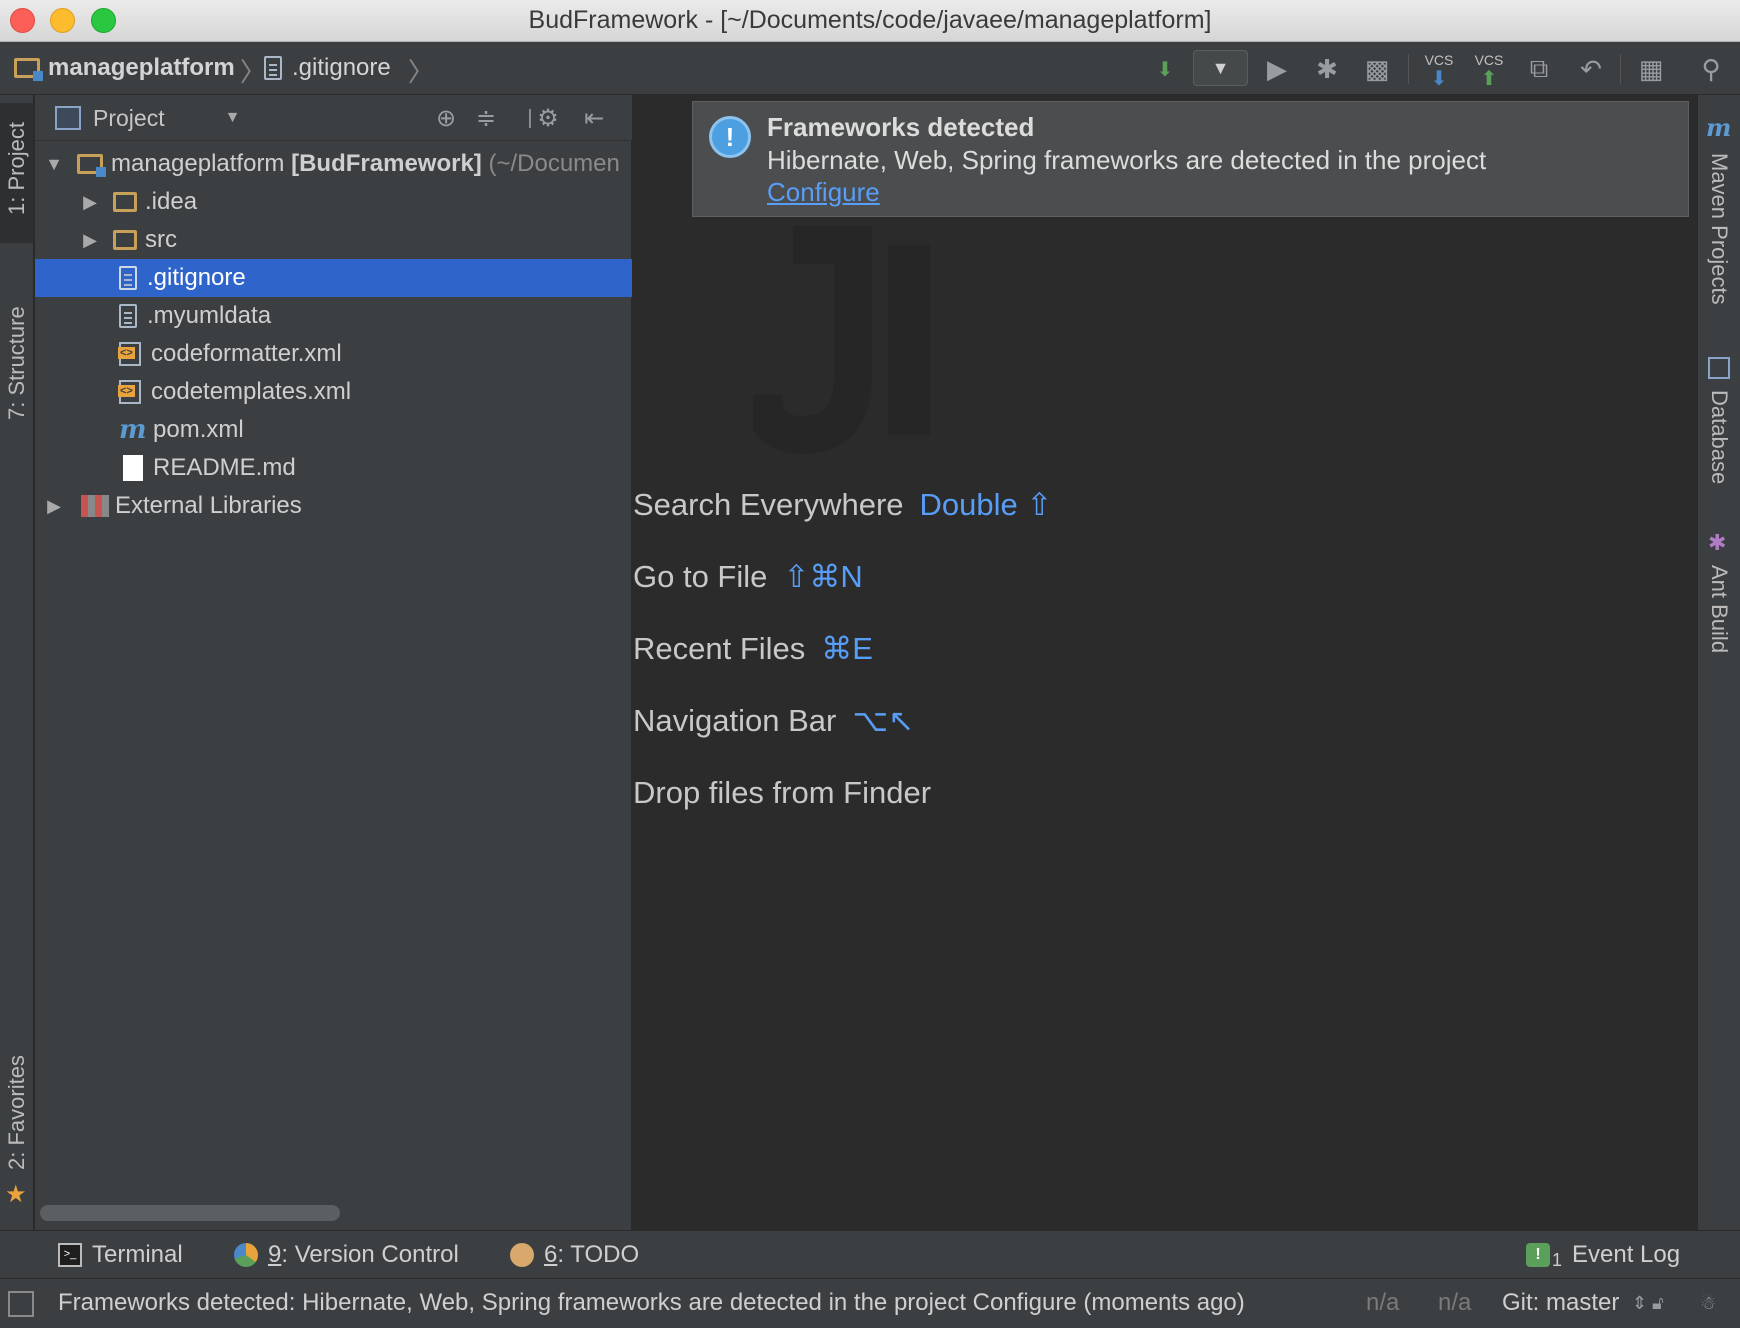 The image size is (1740, 1328). I want to click on tab-ant-build: Ant Build, so click(1719, 609).